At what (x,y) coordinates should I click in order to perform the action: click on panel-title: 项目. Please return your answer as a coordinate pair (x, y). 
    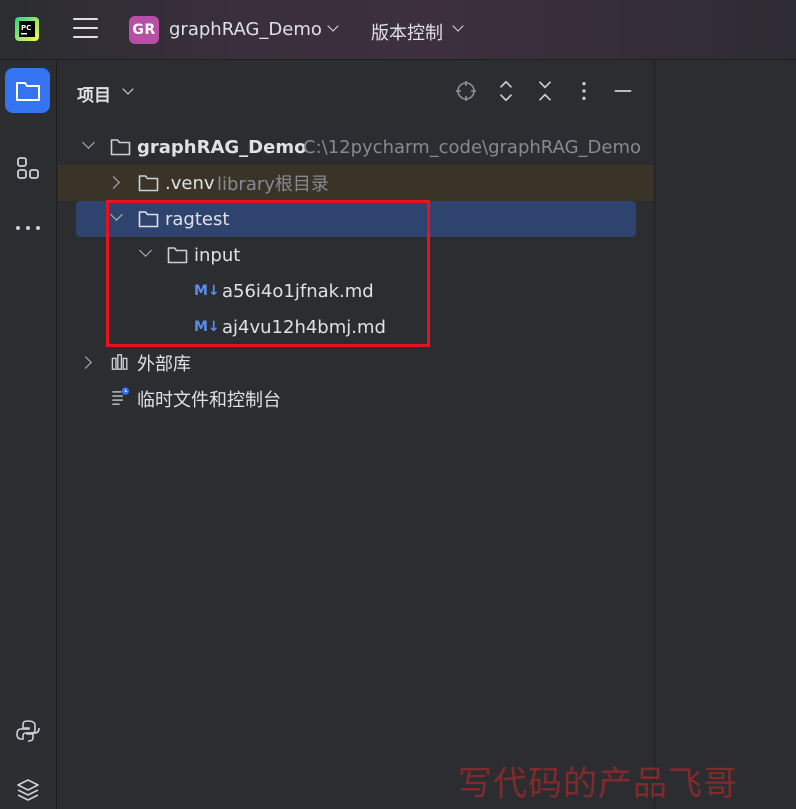
    Looking at the image, I should click on (94, 93).